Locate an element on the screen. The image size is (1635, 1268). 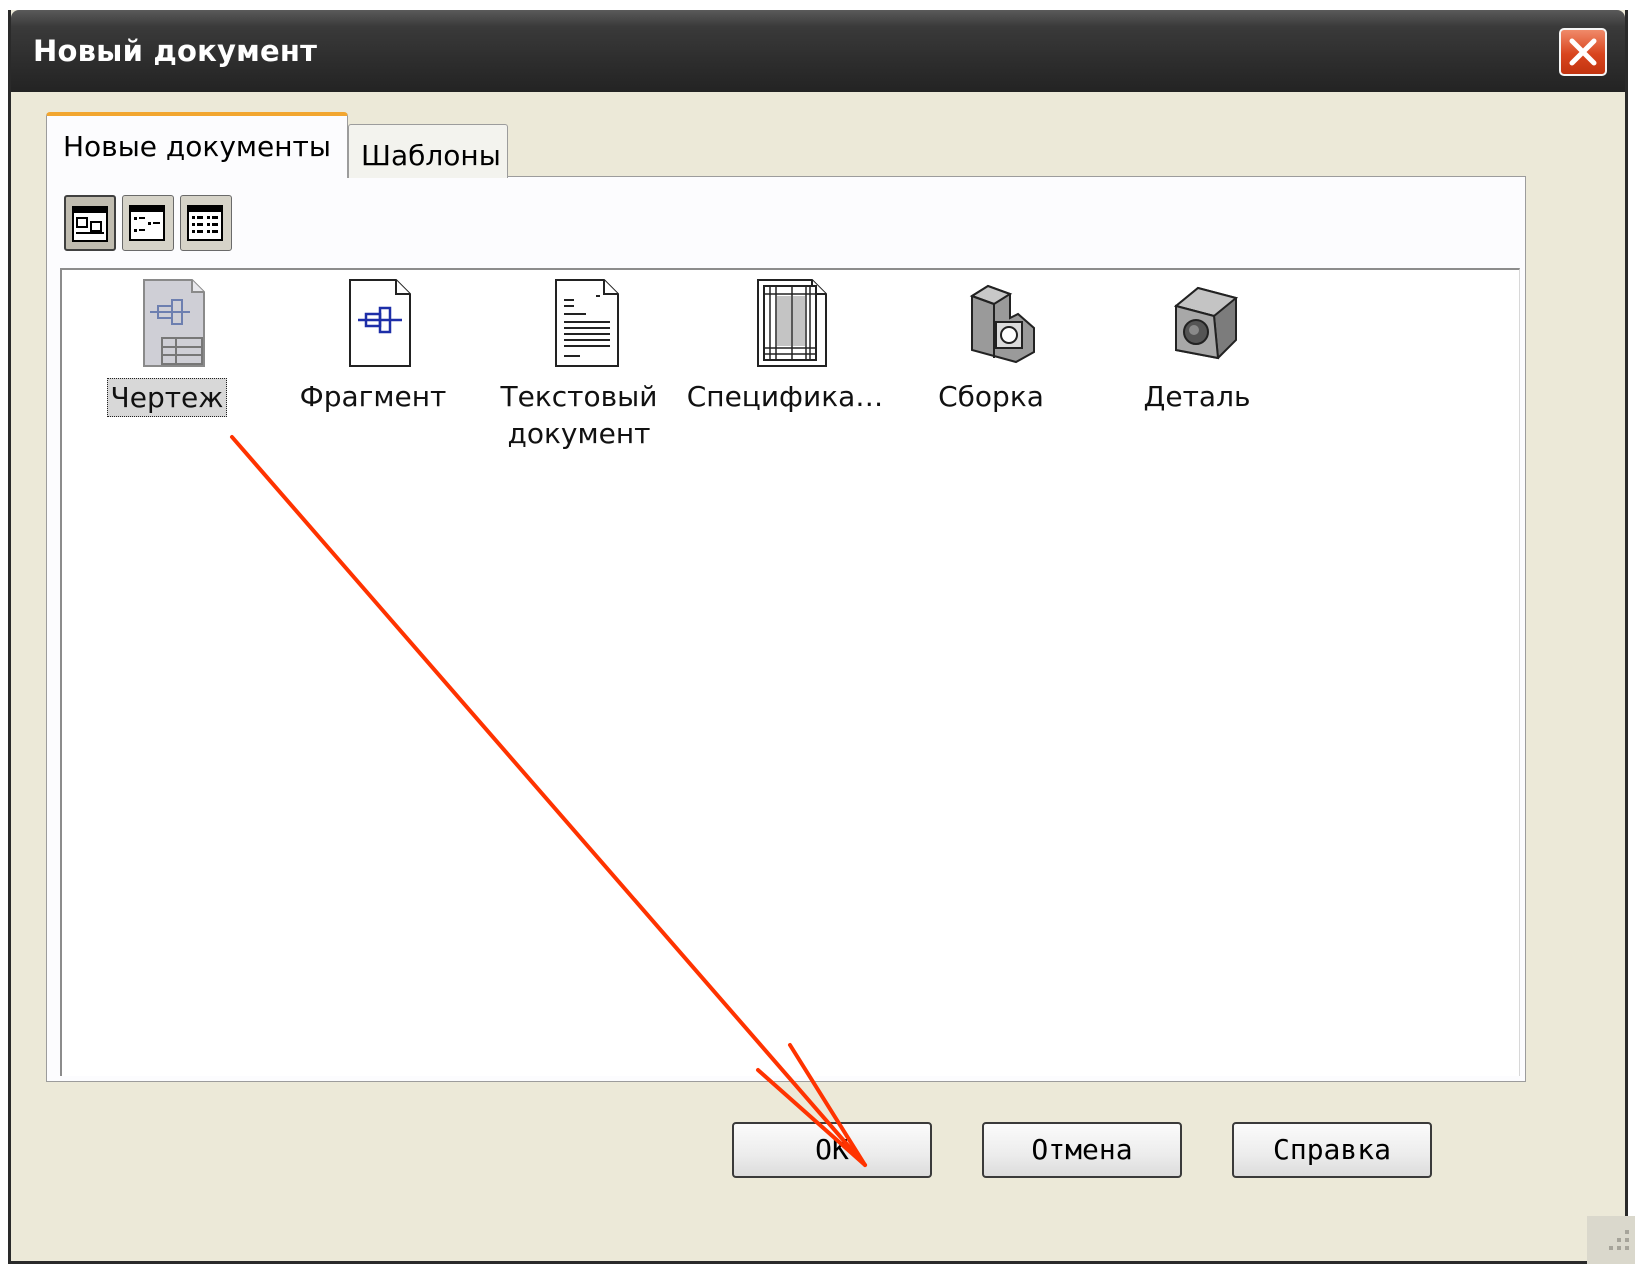
window-title: Новый документ is located at coordinates (175, 51).